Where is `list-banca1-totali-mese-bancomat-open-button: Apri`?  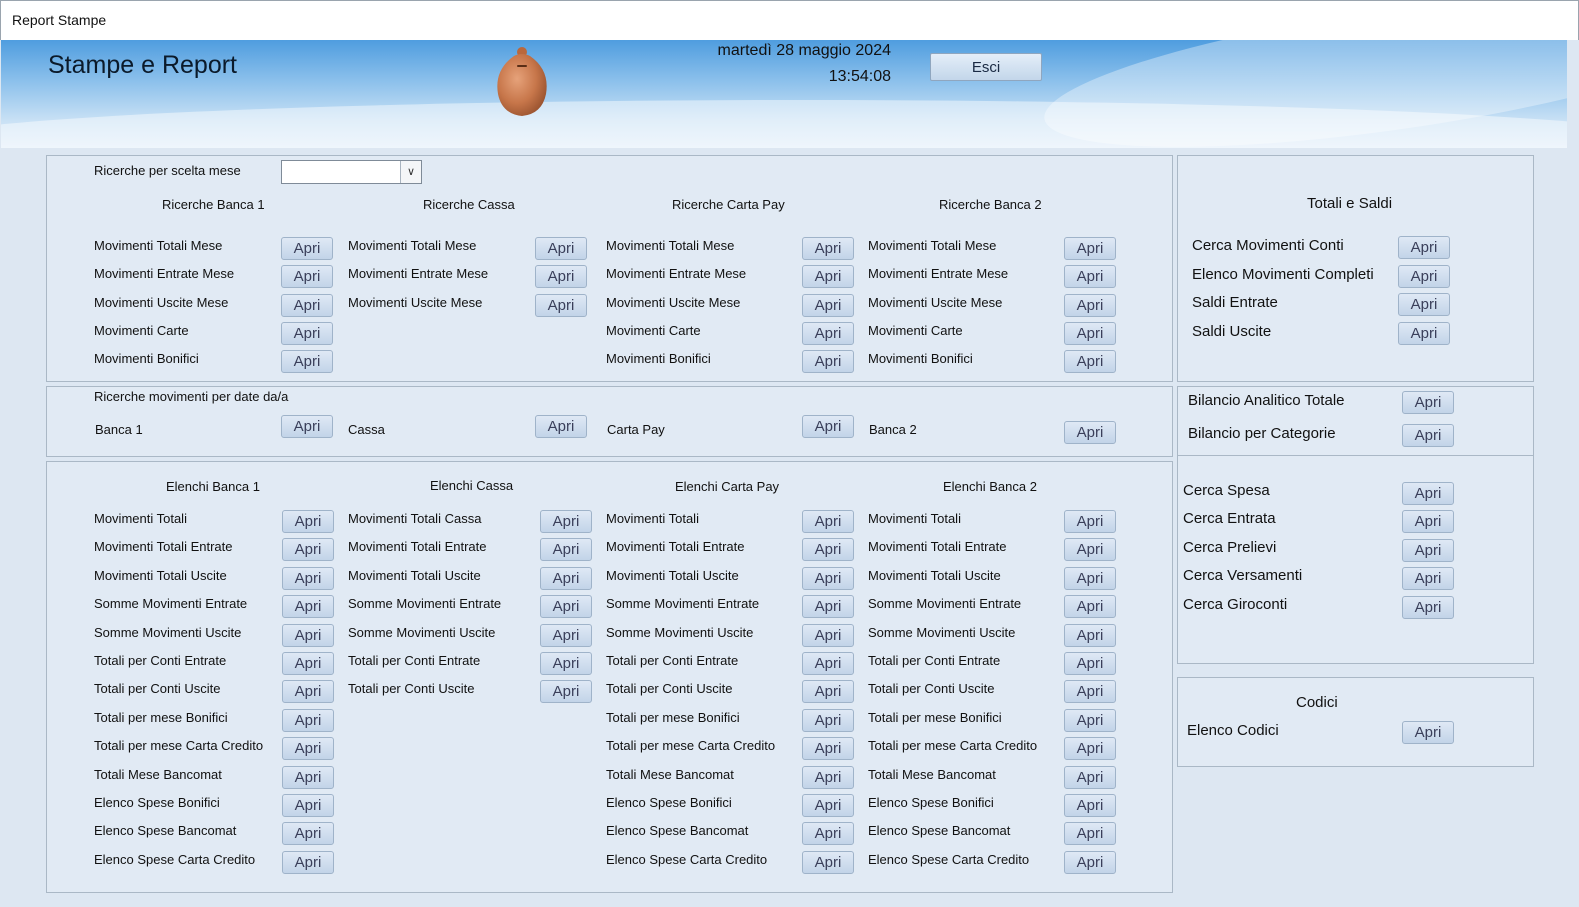
list-banca1-totali-mese-bancomat-open-button: Apri is located at coordinates (308, 777).